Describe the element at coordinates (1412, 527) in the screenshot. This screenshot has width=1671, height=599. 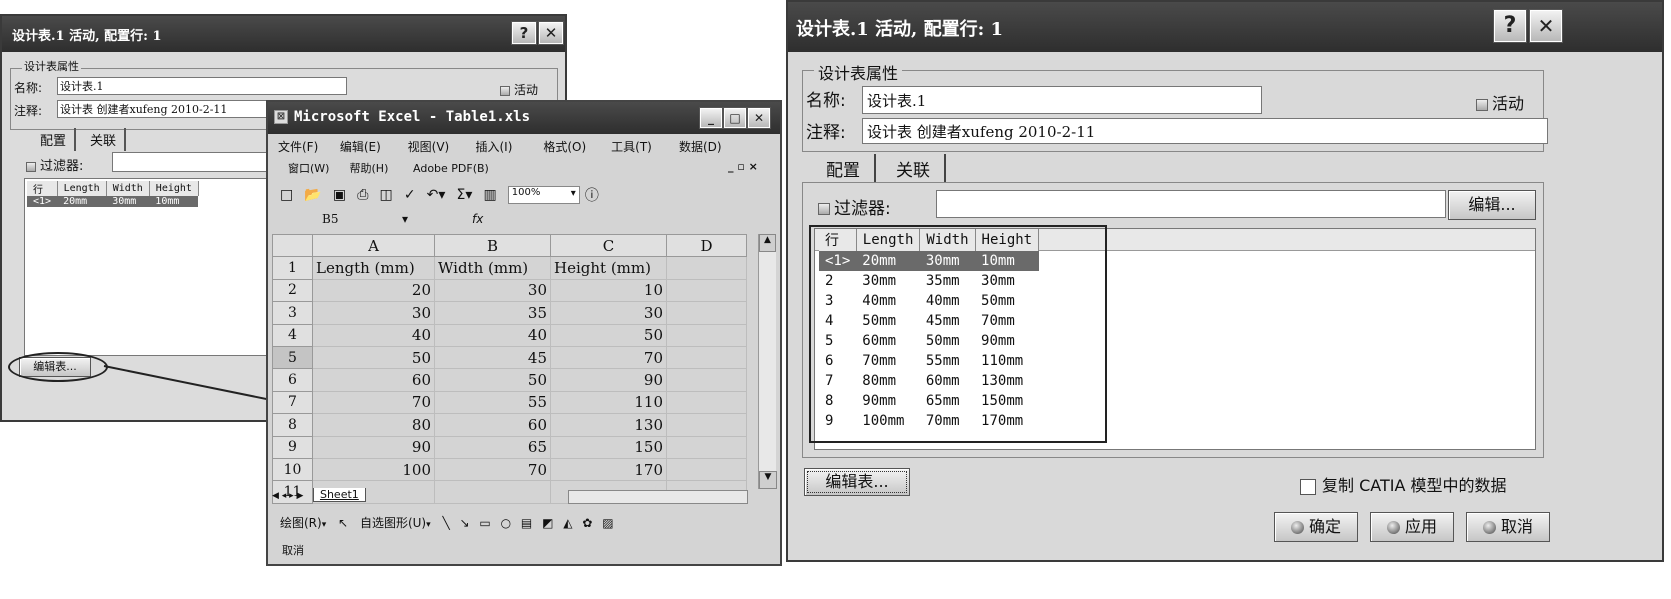
I see `apply-button: 应用` at that location.